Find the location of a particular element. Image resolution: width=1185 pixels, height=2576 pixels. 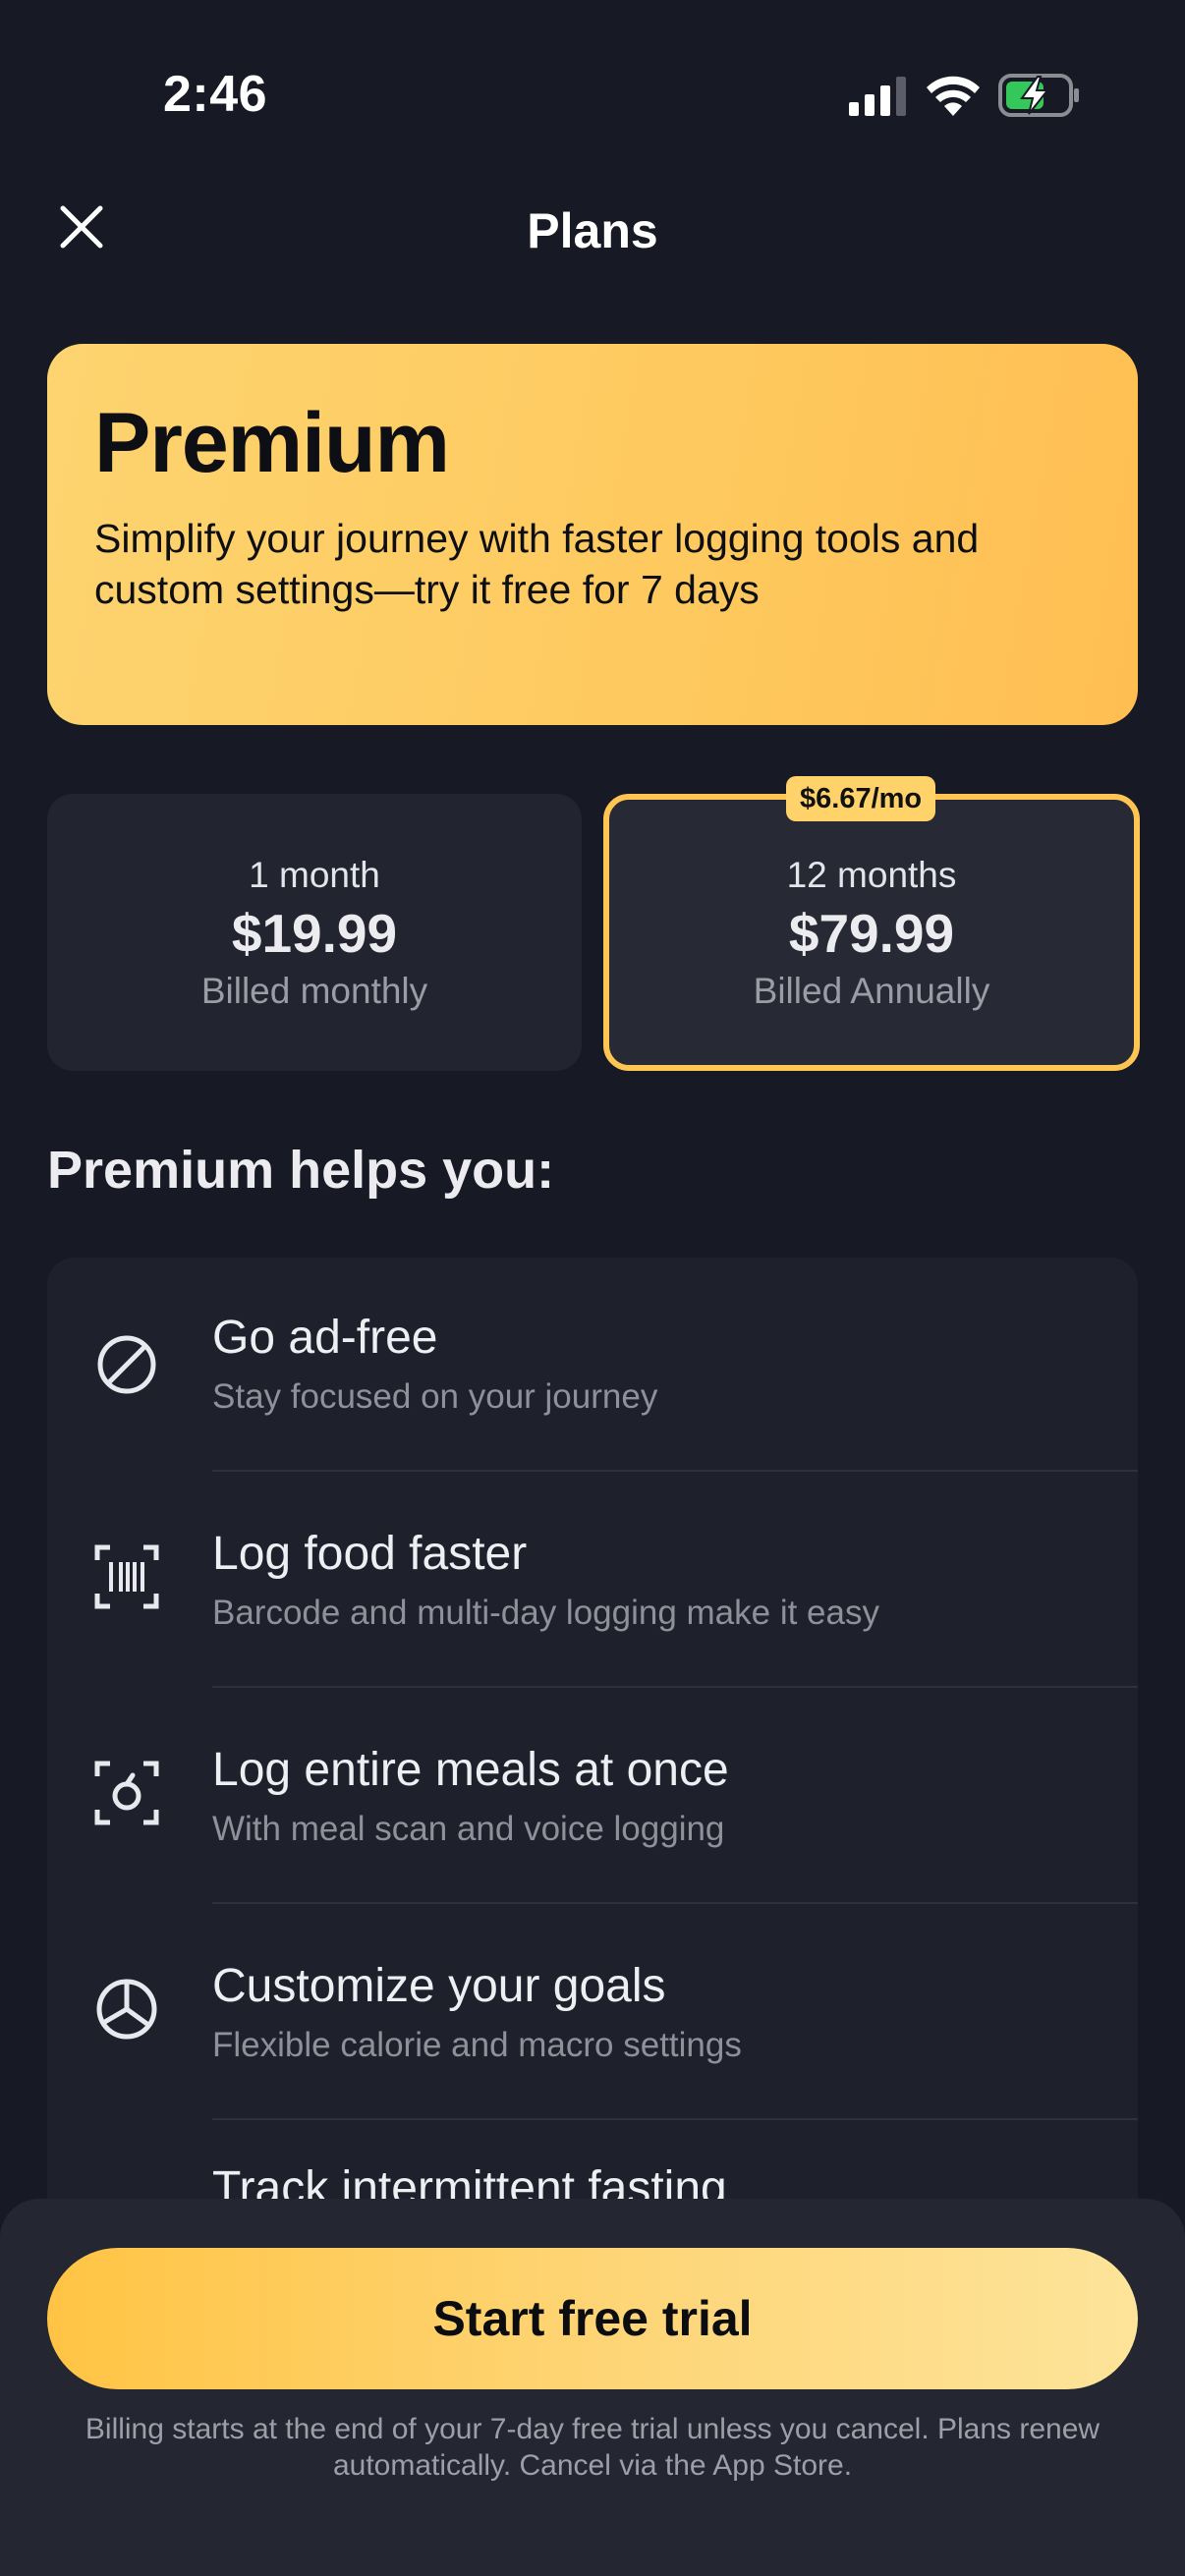

list-item: Go ad-free Stay focused on your journey is located at coordinates (592, 1366).